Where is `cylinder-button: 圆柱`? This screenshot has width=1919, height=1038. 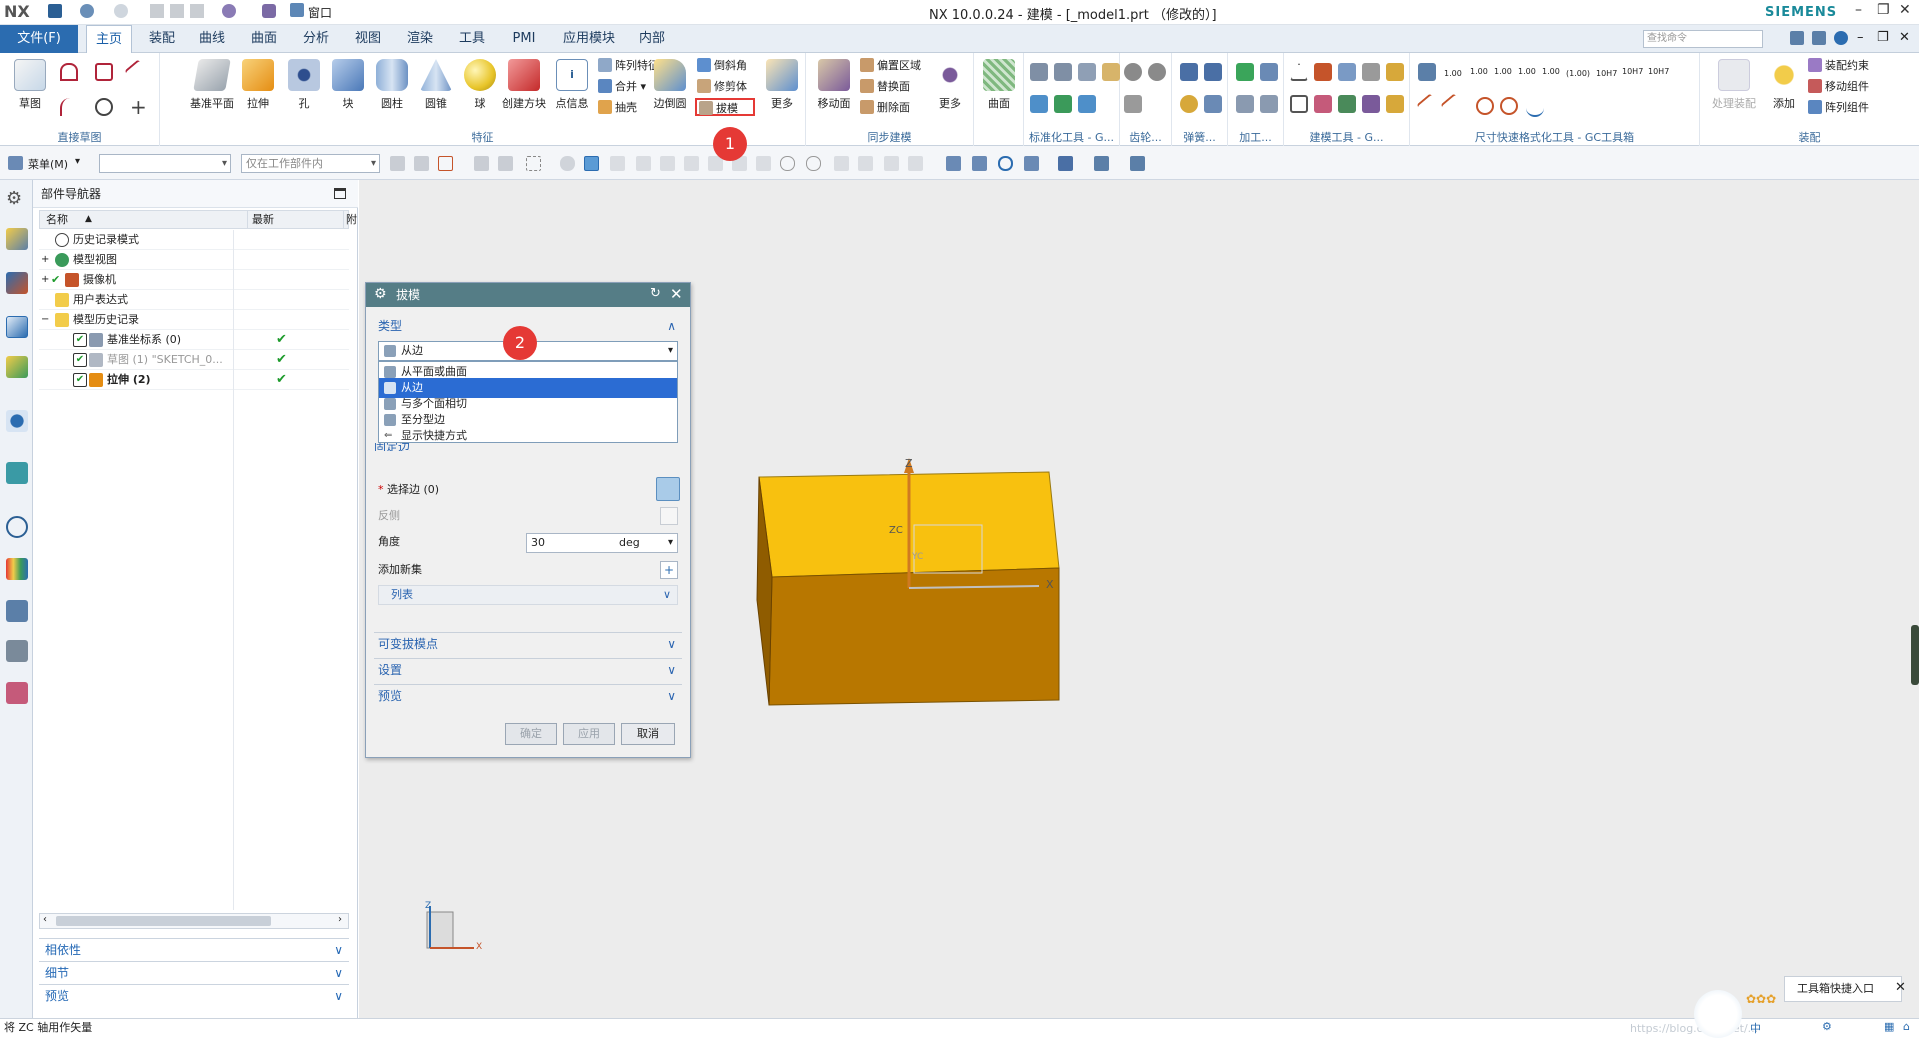 cylinder-button: 圆柱 is located at coordinates (392, 90).